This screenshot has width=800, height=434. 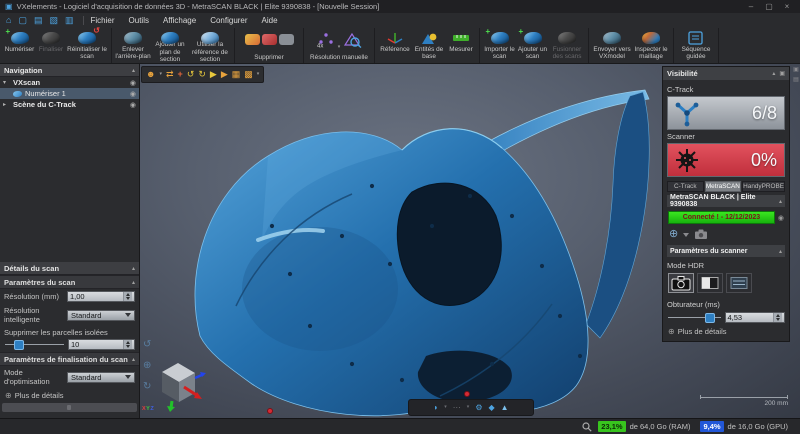 I want to click on camera-icon, so click(x=701, y=234).